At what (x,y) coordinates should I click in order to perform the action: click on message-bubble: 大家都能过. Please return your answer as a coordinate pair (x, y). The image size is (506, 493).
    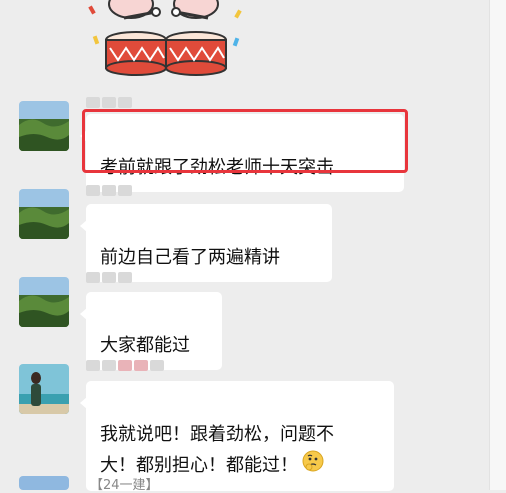
    Looking at the image, I should click on (151, 331).